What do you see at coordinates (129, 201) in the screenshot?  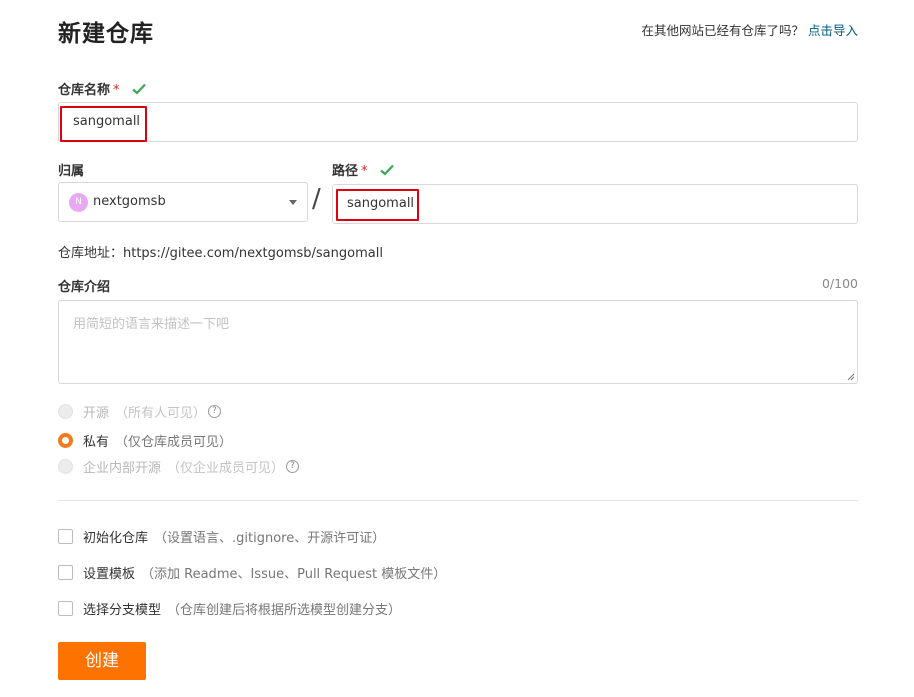 I see `owner-name: nextgomsb` at bounding box center [129, 201].